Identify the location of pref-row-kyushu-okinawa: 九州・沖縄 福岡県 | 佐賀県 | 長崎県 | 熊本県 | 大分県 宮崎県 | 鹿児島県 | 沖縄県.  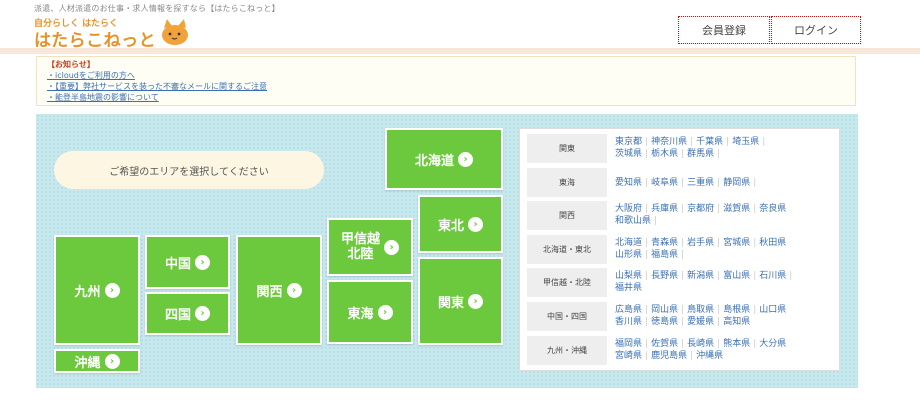
(680, 350).